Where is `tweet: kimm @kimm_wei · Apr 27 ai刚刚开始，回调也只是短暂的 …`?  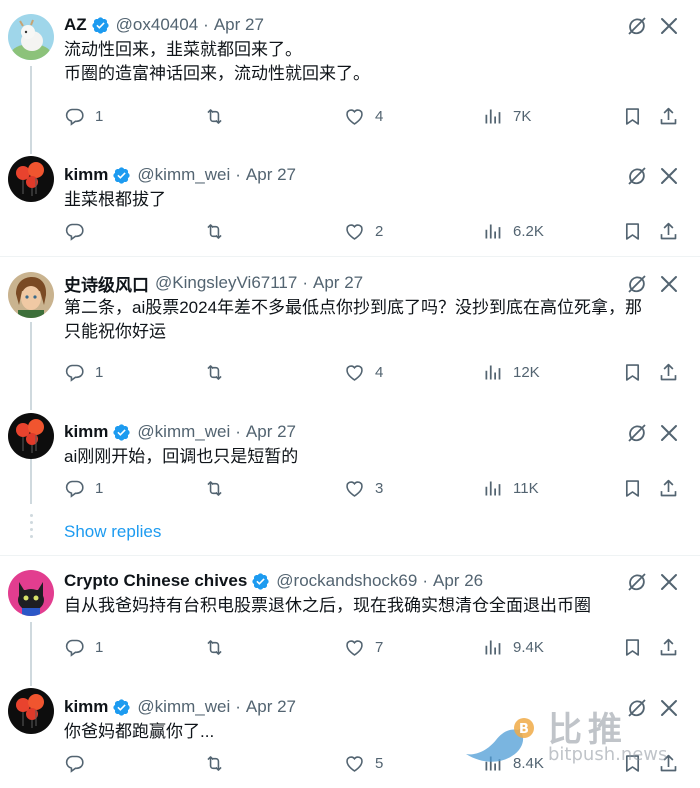 tweet: kimm @kimm_wei · Apr 27 ai刚刚开始，回调也只是短暂的 … is located at coordinates (350, 462).